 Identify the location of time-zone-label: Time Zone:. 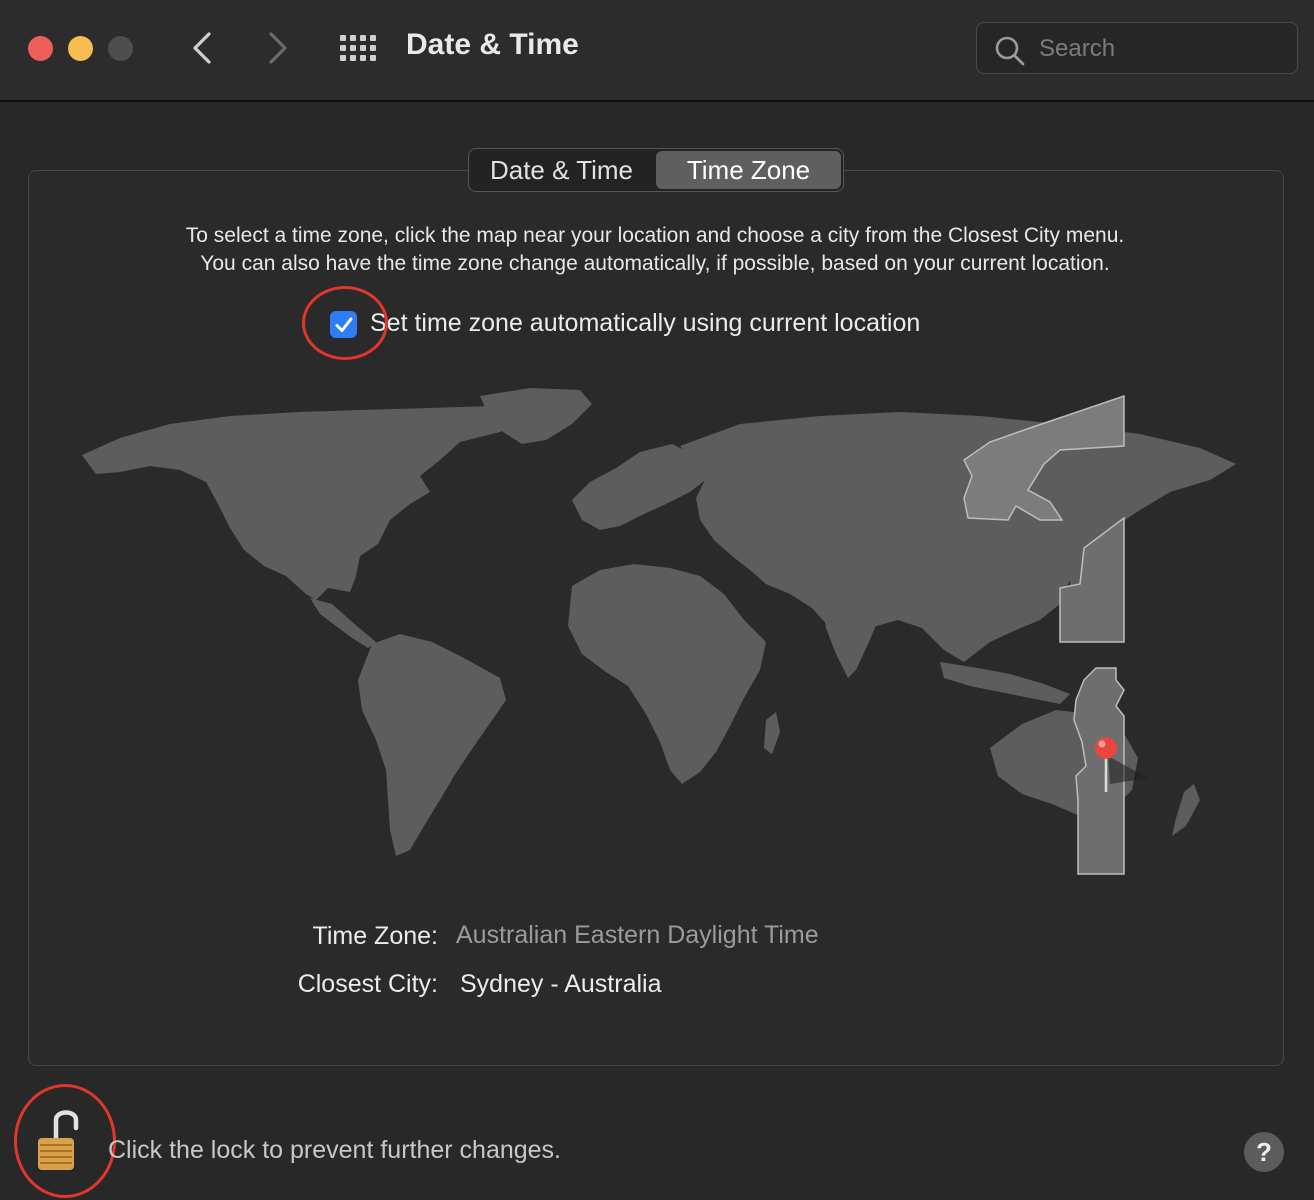
(375, 936).